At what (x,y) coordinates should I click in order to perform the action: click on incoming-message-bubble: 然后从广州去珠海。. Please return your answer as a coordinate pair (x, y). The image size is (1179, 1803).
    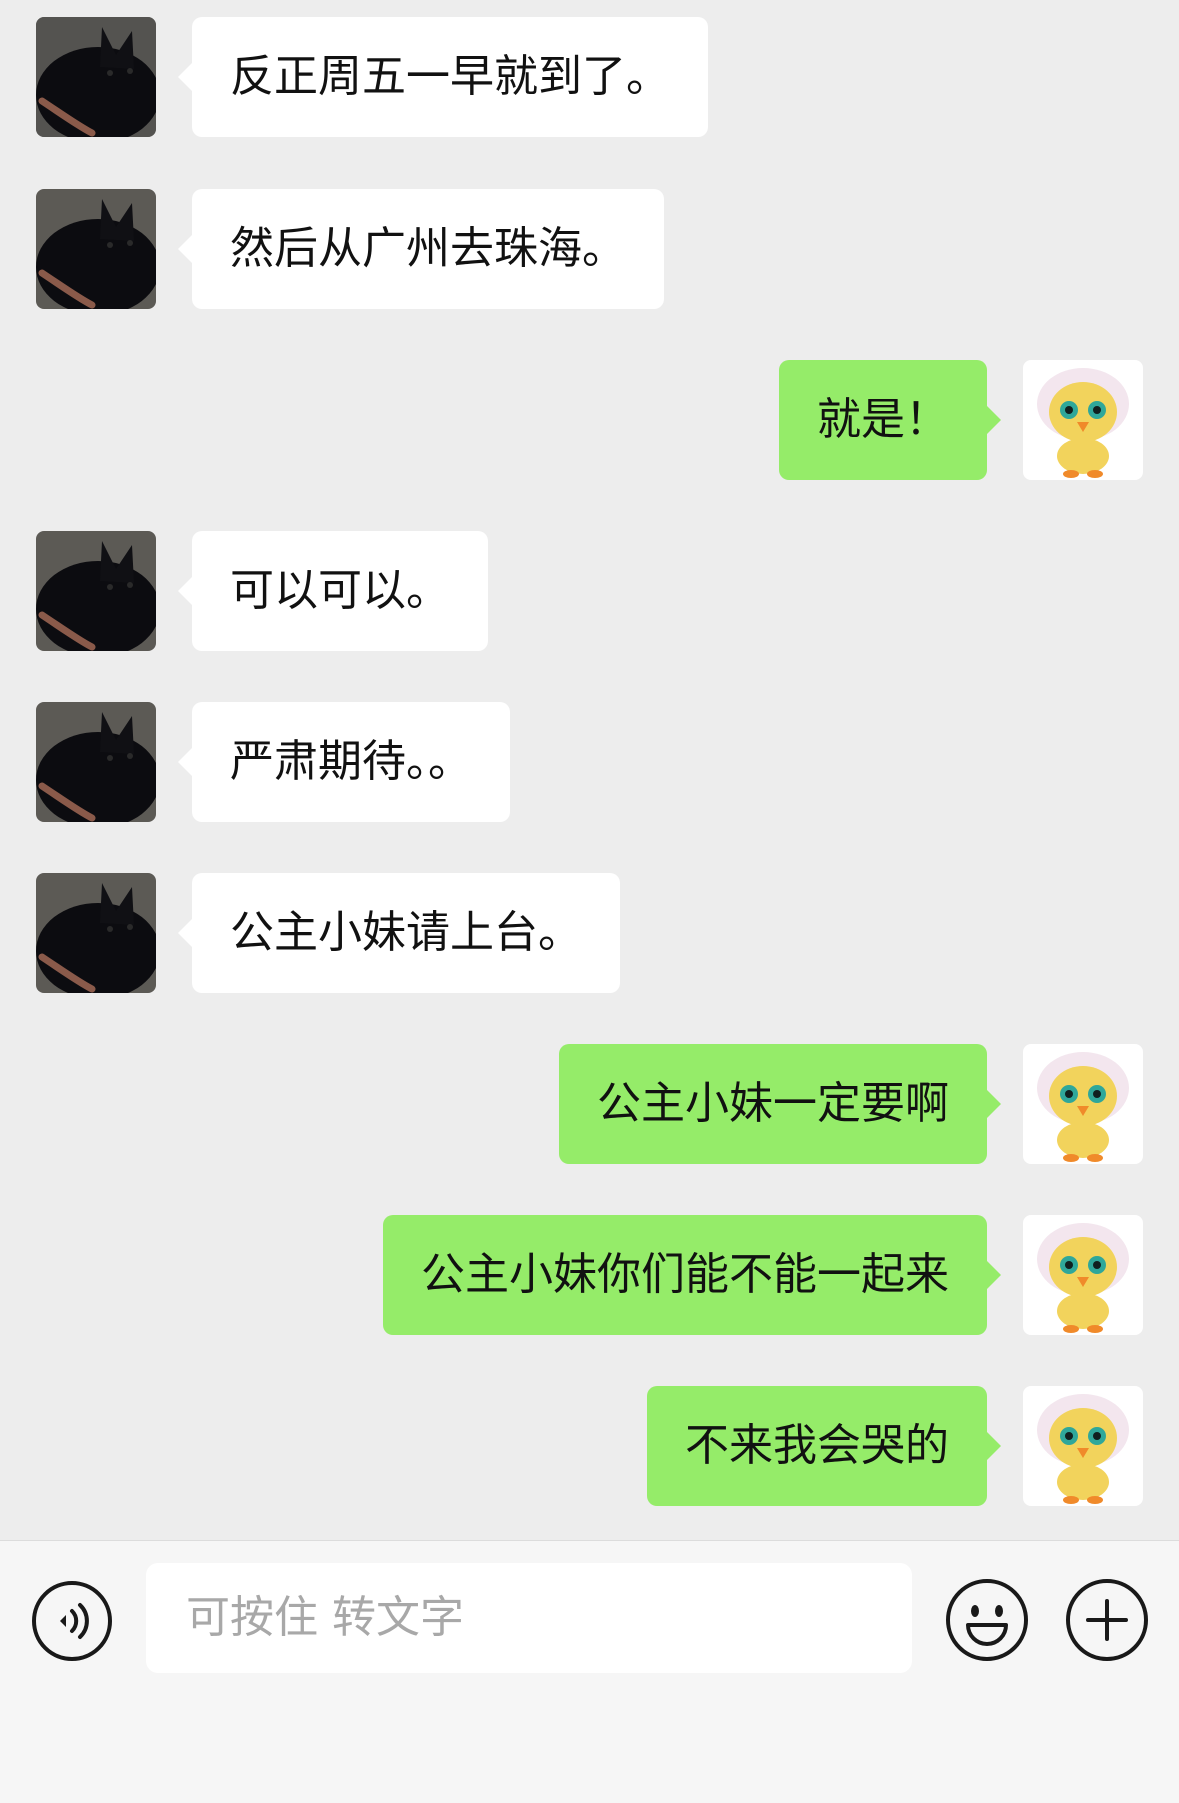
    Looking at the image, I should click on (421, 249).